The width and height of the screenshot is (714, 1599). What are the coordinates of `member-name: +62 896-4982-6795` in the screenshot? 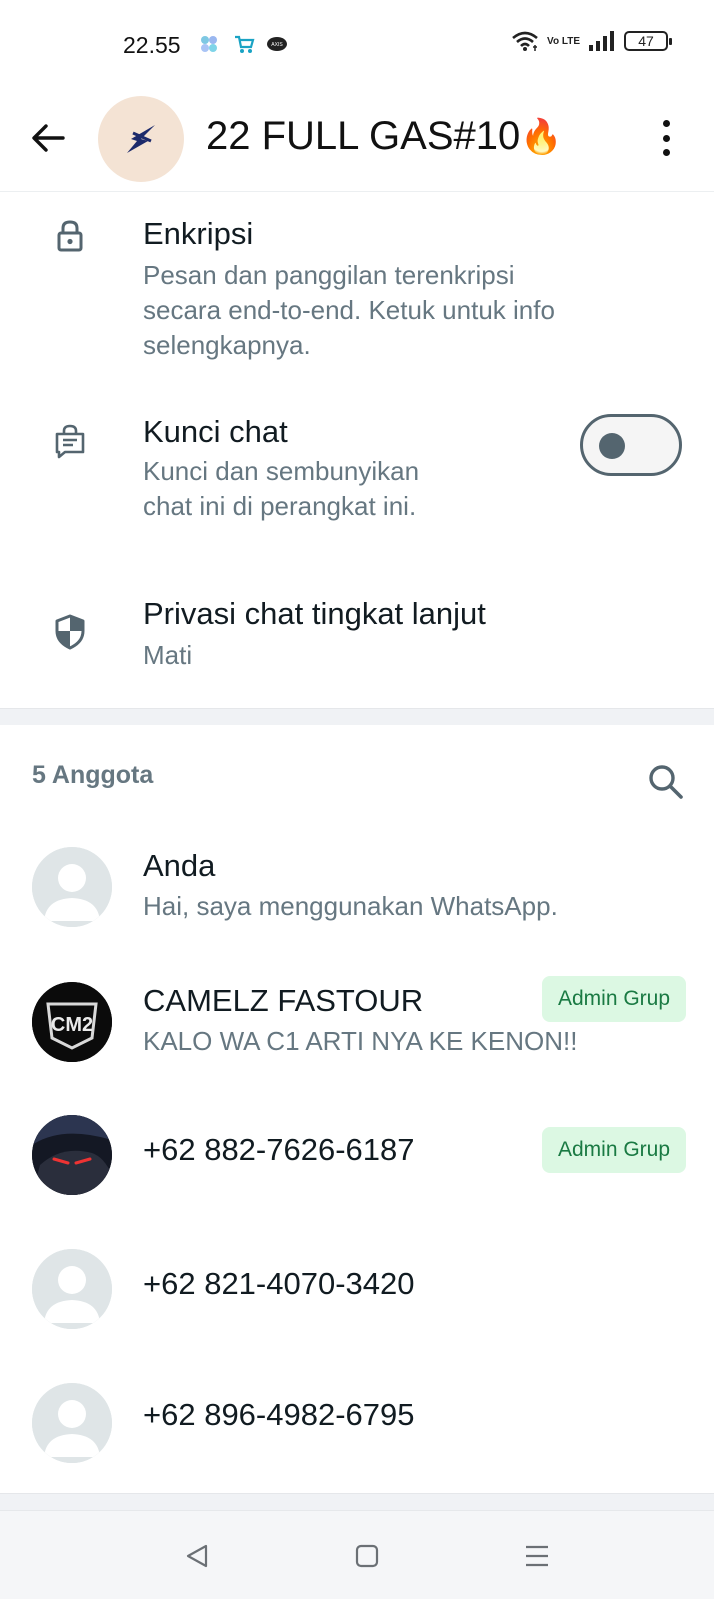 It's located at (279, 1414).